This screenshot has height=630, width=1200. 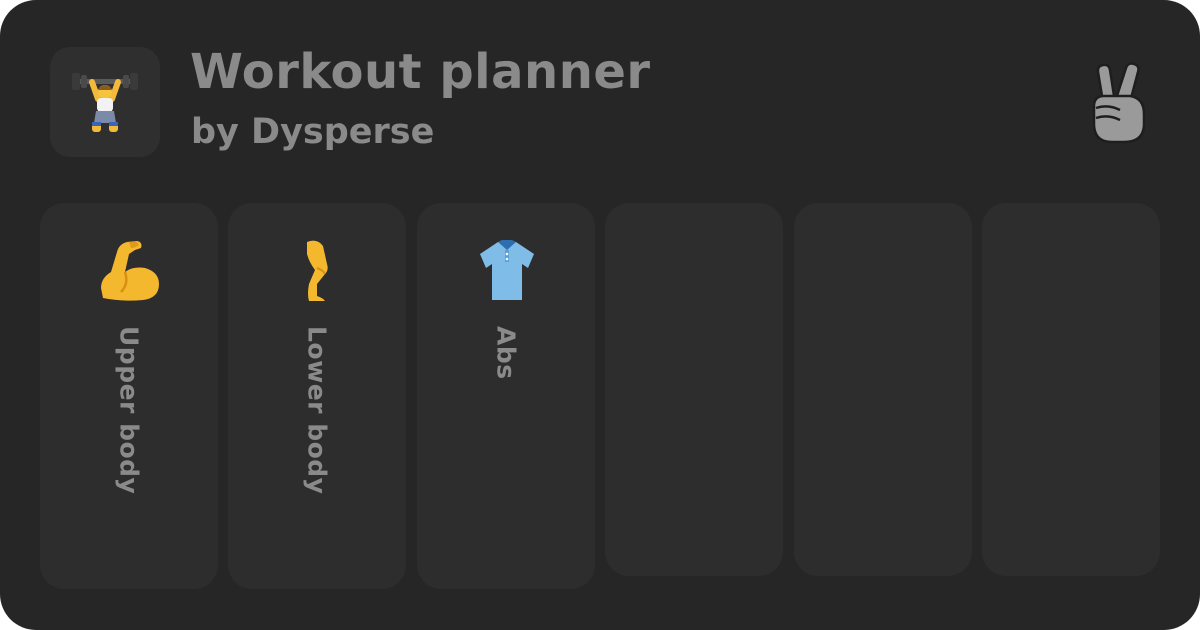 I want to click on polo-shirt-icon, so click(x=507, y=270).